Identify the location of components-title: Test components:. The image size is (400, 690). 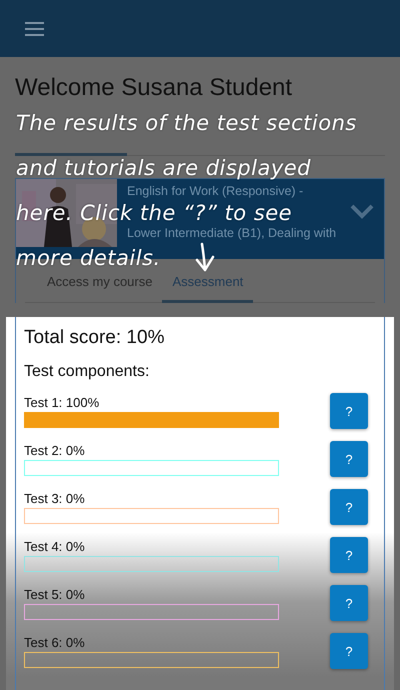
(87, 372).